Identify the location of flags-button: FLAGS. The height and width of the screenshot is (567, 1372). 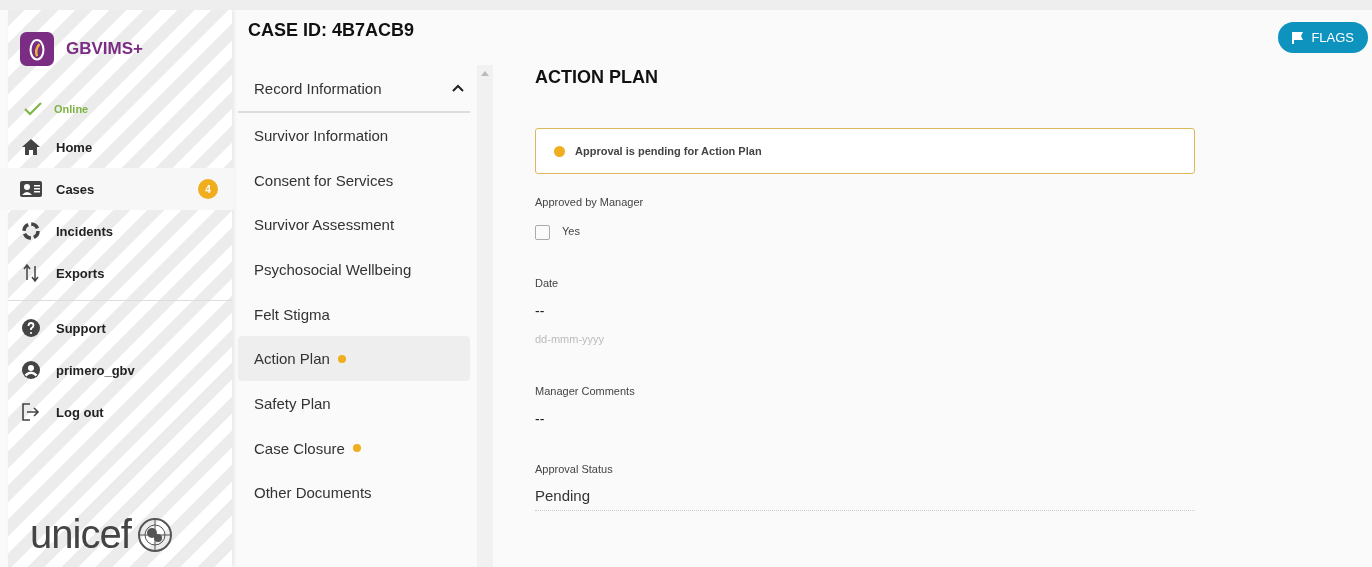
(1323, 37).